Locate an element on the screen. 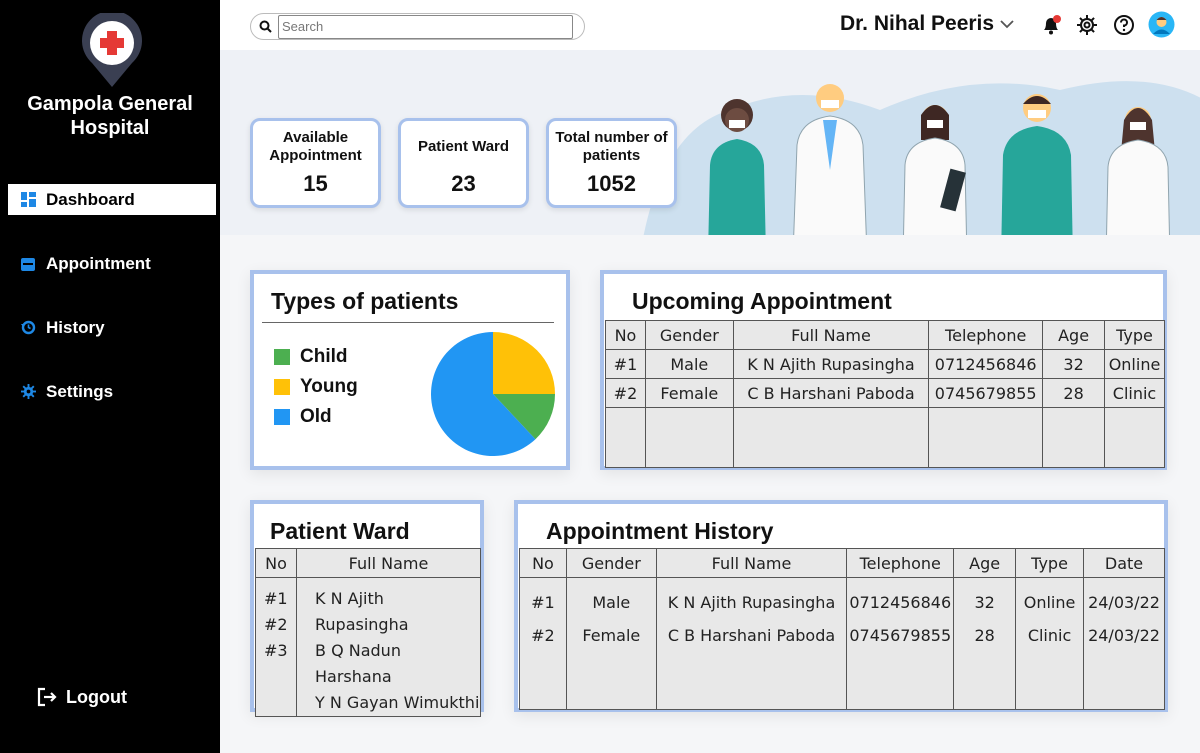  notification-bell-icon is located at coordinates (1051, 25).